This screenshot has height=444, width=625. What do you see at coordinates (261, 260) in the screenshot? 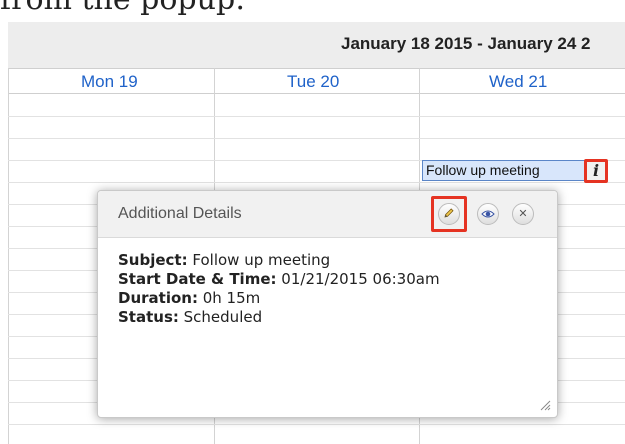
I see `detail-value: Follow up meeting` at bounding box center [261, 260].